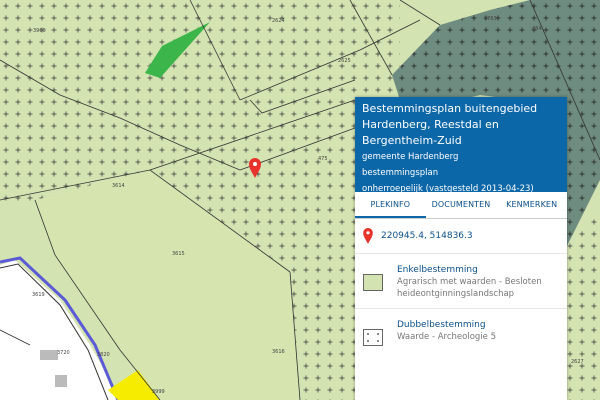  What do you see at coordinates (344, 61) in the screenshot?
I see `parcel-label: 2625` at bounding box center [344, 61].